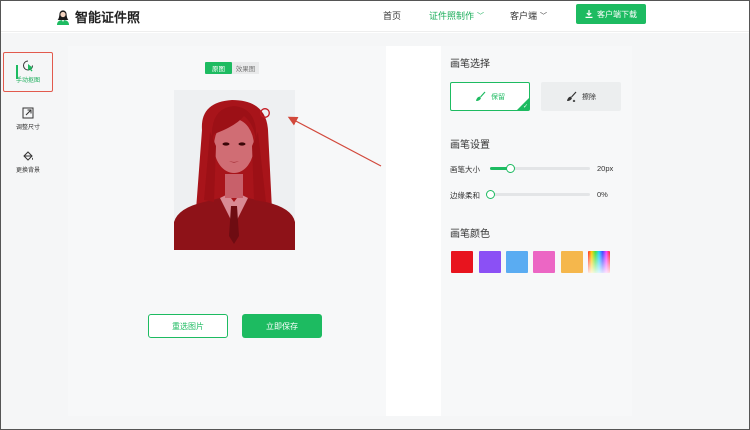  I want to click on nav-client: 客户端 ﹀, so click(528, 15).